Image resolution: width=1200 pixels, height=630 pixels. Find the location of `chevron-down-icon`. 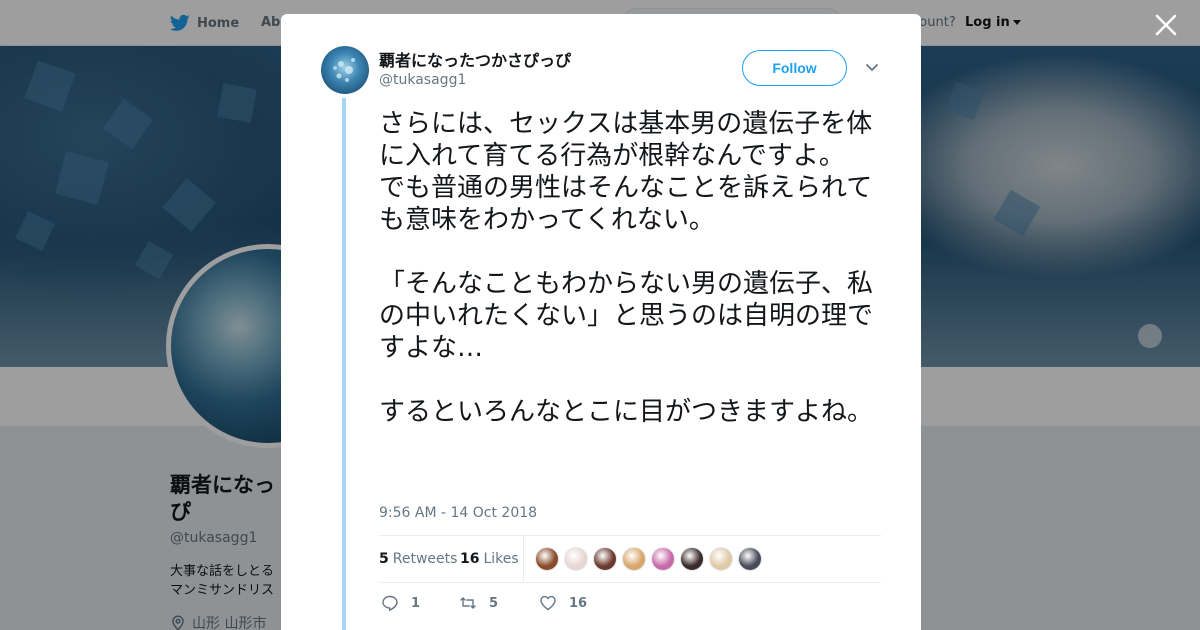

chevron-down-icon is located at coordinates (872, 68).